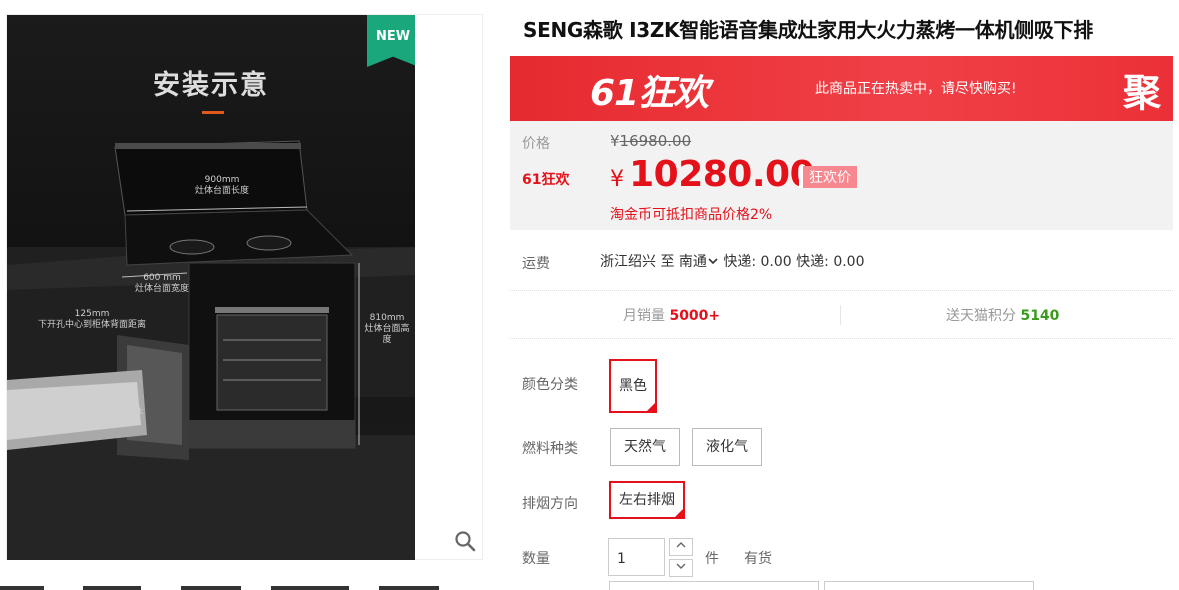 The image size is (1179, 590). Describe the element at coordinates (693, 262) in the screenshot. I see `ship-to: 南通` at that location.